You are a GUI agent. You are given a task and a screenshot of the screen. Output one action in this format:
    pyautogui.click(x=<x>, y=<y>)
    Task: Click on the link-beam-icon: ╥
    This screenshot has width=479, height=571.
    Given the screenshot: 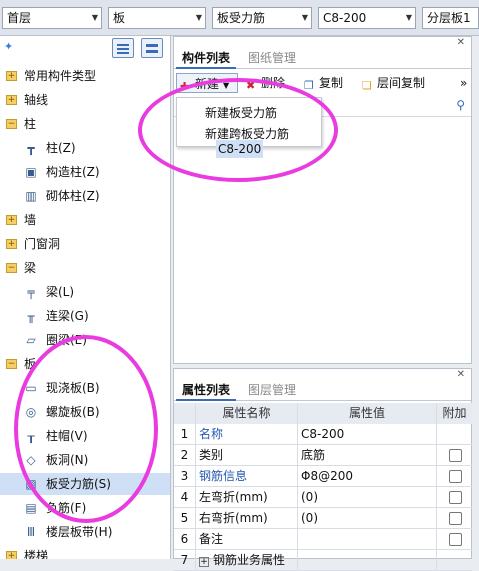 What is the action you would take?
    pyautogui.click(x=31, y=316)
    